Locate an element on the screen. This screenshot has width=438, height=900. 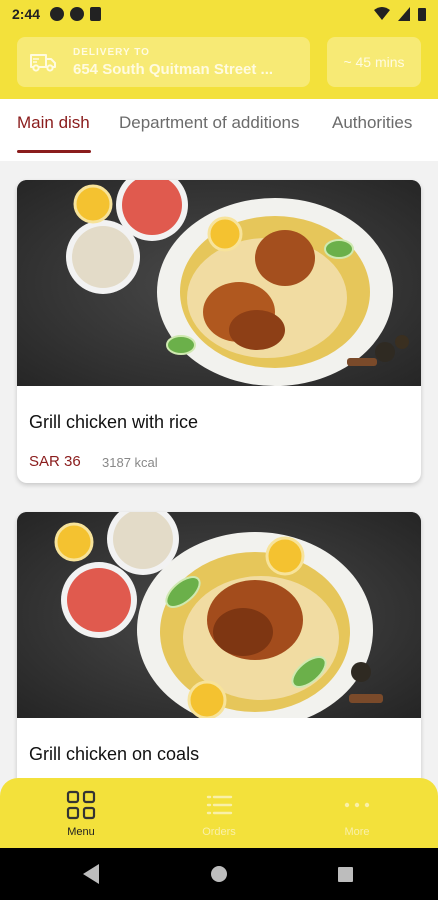
nav-orders: Orders is located at coordinates (219, 814).